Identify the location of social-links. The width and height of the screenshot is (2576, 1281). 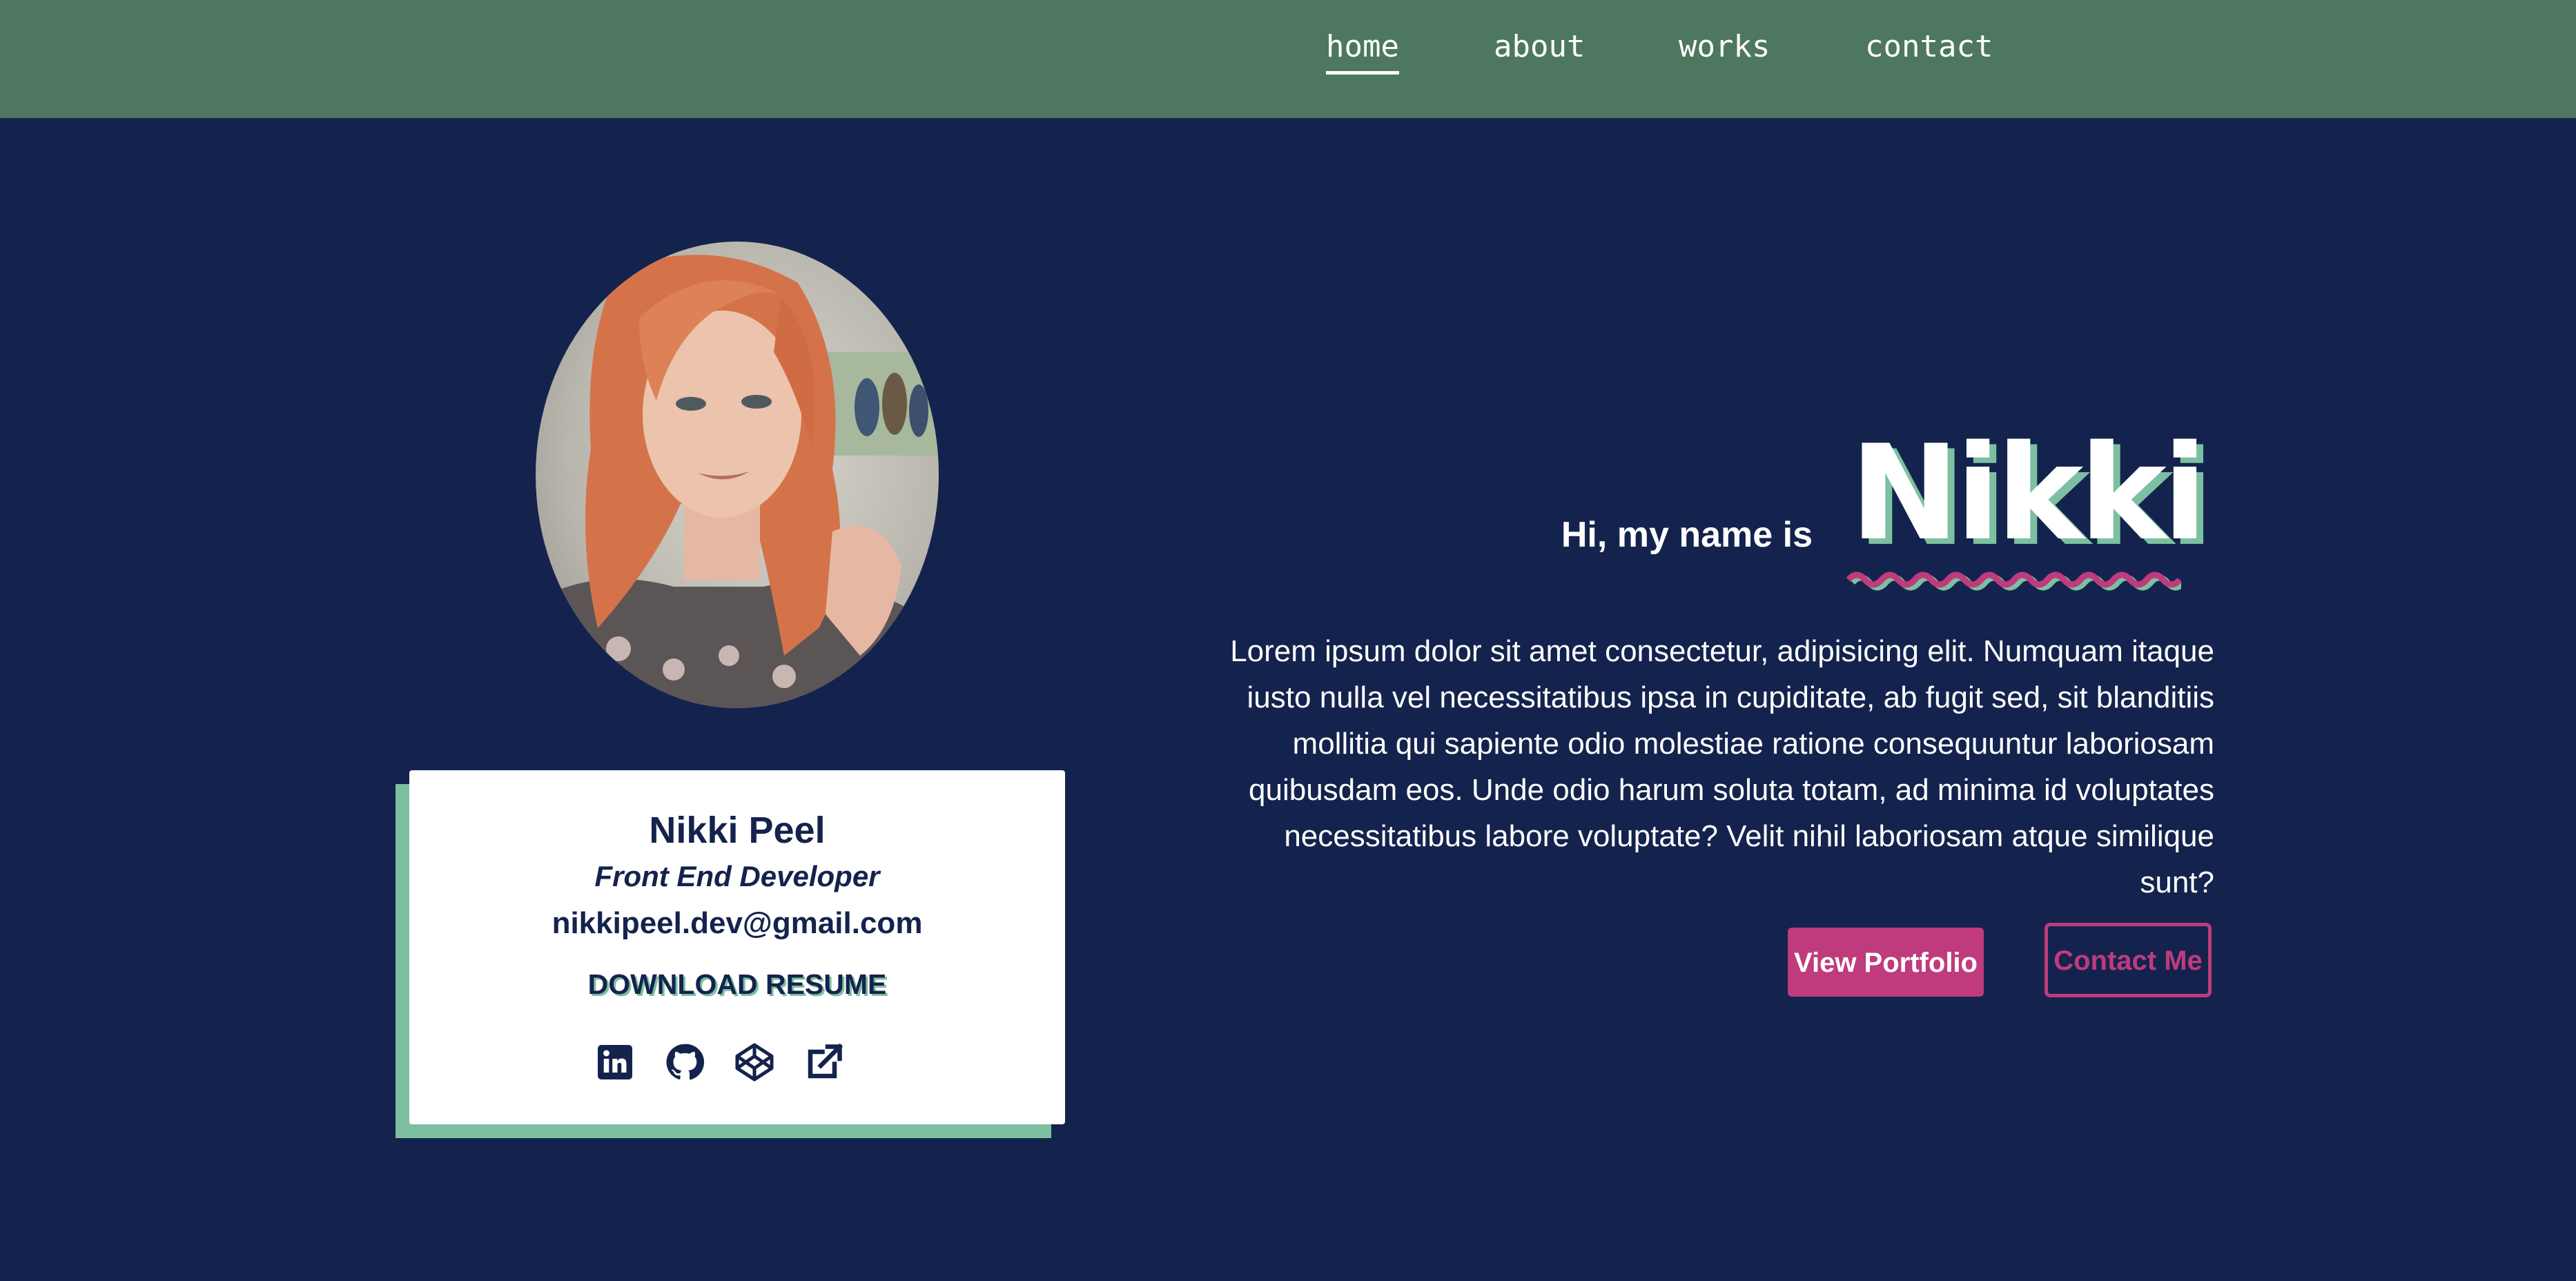
(737, 1066).